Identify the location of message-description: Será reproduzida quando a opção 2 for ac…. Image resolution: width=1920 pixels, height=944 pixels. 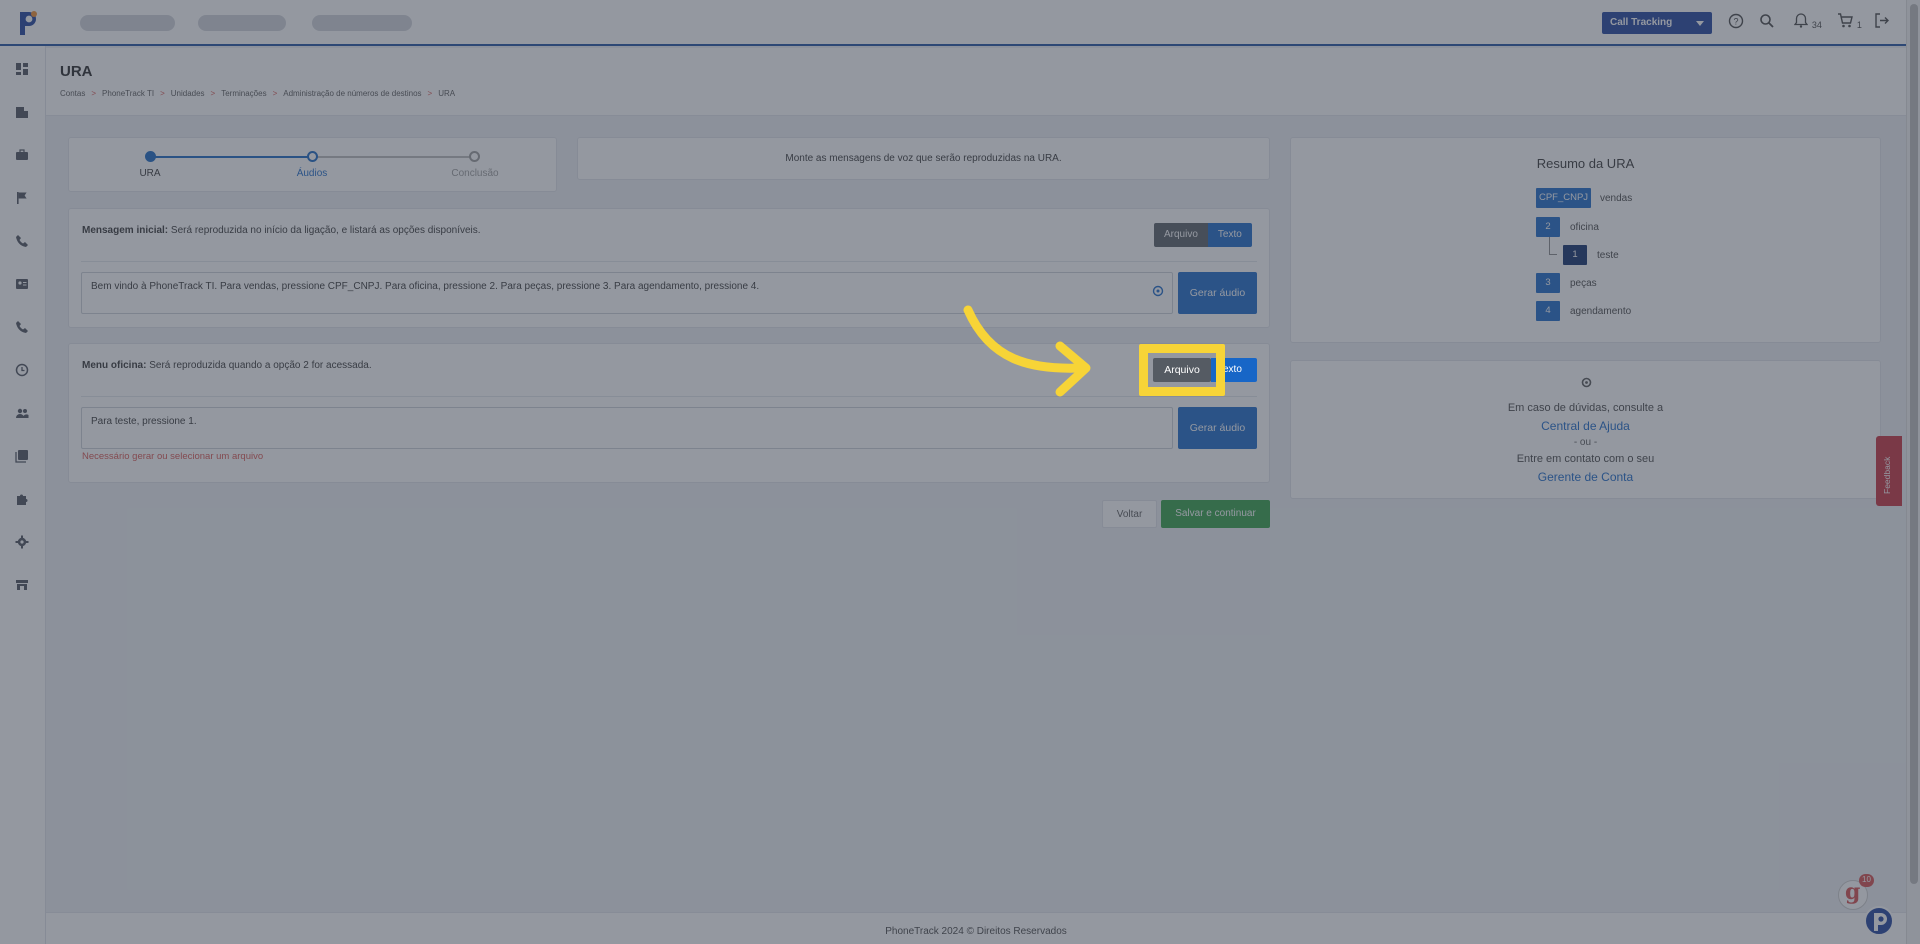
(259, 365).